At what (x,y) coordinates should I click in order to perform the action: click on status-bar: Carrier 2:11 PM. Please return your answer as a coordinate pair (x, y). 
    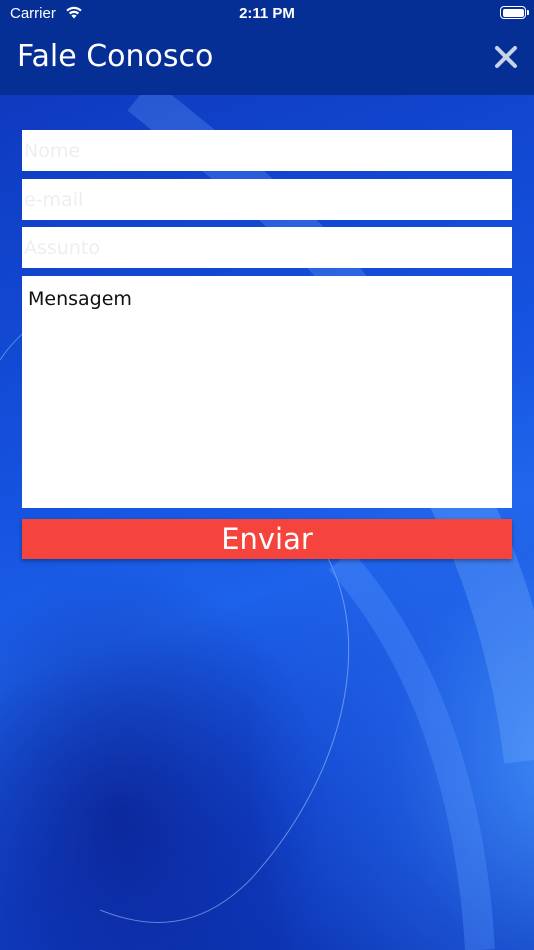
    Looking at the image, I should click on (267, 14).